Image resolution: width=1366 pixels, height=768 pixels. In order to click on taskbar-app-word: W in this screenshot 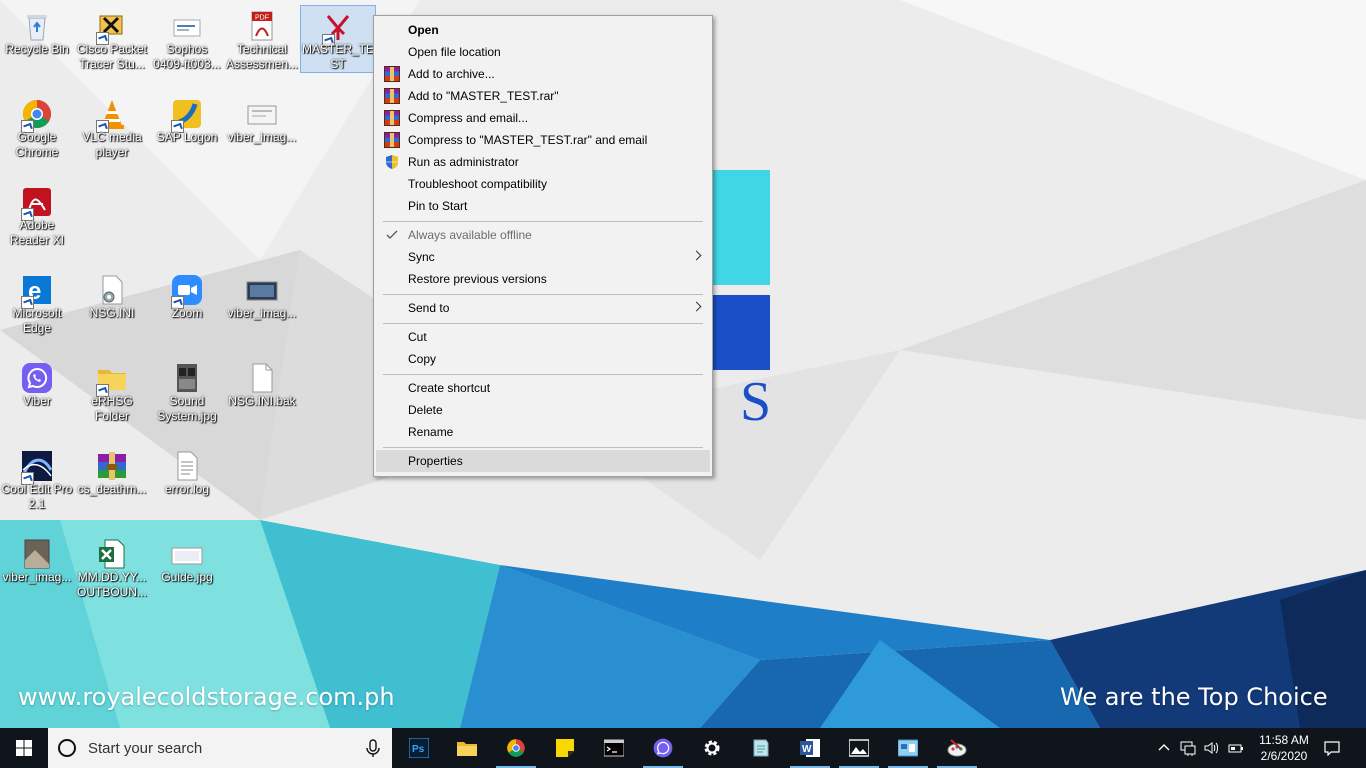, I will do `click(810, 748)`.